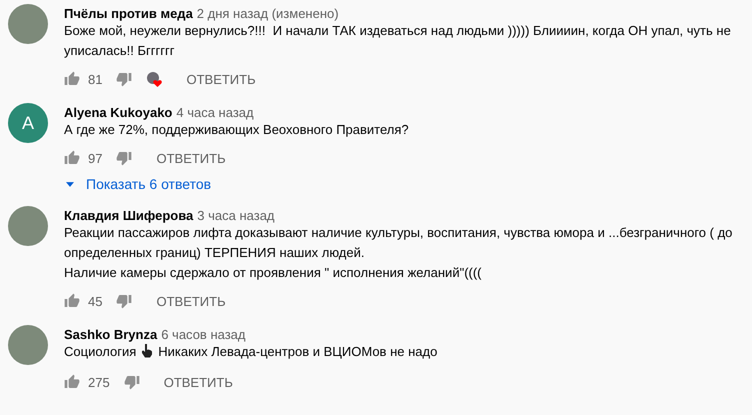 The height and width of the screenshot is (415, 752). What do you see at coordinates (215, 112) in the screenshot?
I see `comment-time: 4 часа назад` at bounding box center [215, 112].